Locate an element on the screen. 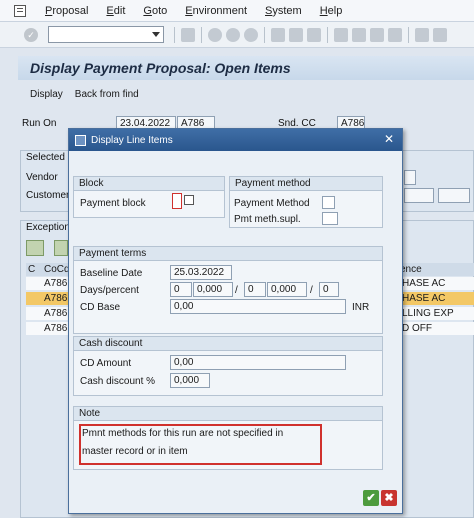  dialog-window-icon is located at coordinates (80, 140).